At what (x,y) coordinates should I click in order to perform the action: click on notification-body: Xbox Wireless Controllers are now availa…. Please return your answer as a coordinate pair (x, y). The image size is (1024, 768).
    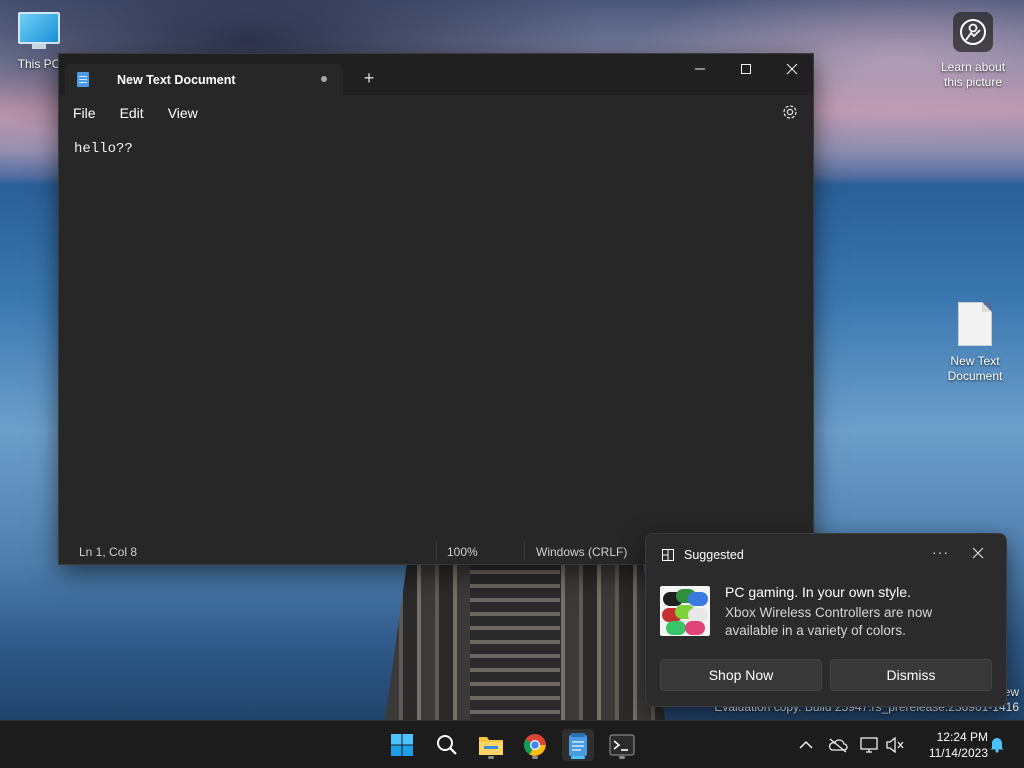
    Looking at the image, I should click on (829, 621).